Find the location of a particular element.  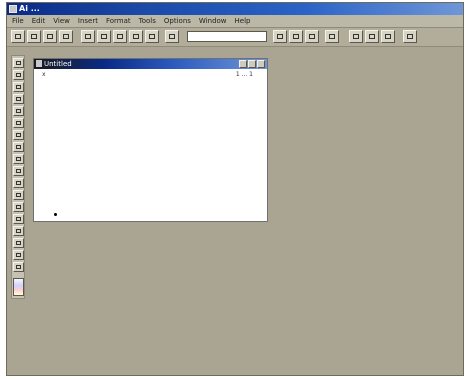

new-button is located at coordinates (18, 36).